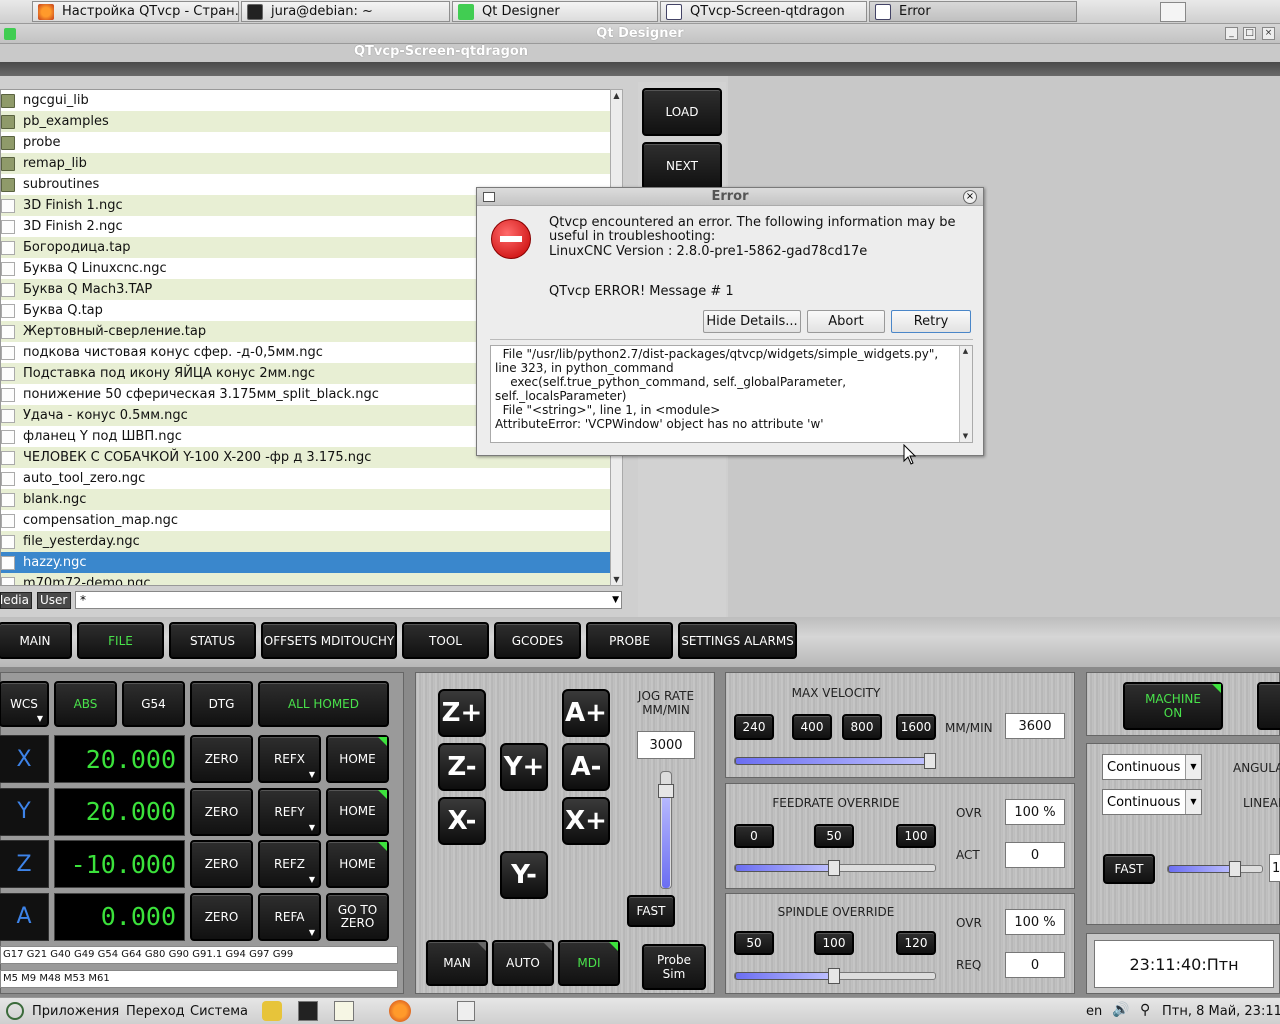 This screenshot has height=1024, width=1280. Describe the element at coordinates (357, 916) in the screenshot. I see `home-button-a: GO TO ZERO` at that location.